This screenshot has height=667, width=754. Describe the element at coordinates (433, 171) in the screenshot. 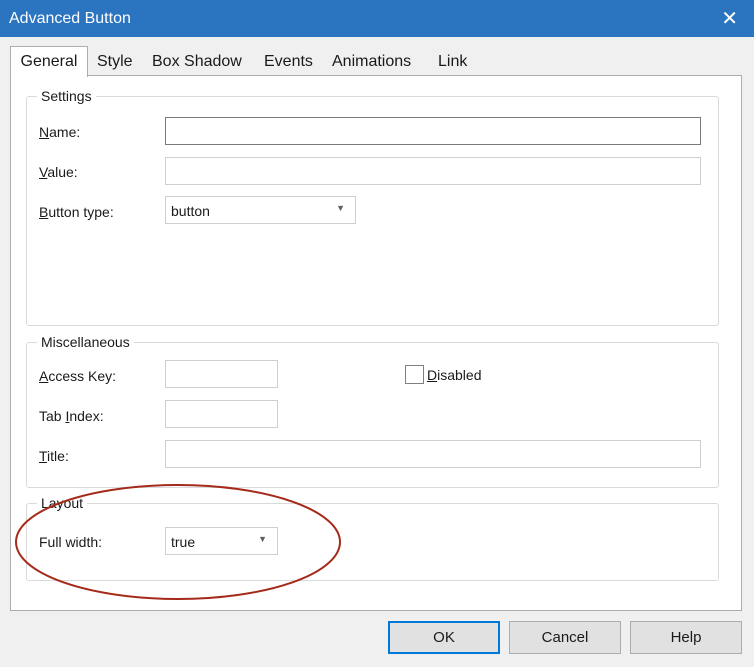

I see `value-field` at that location.